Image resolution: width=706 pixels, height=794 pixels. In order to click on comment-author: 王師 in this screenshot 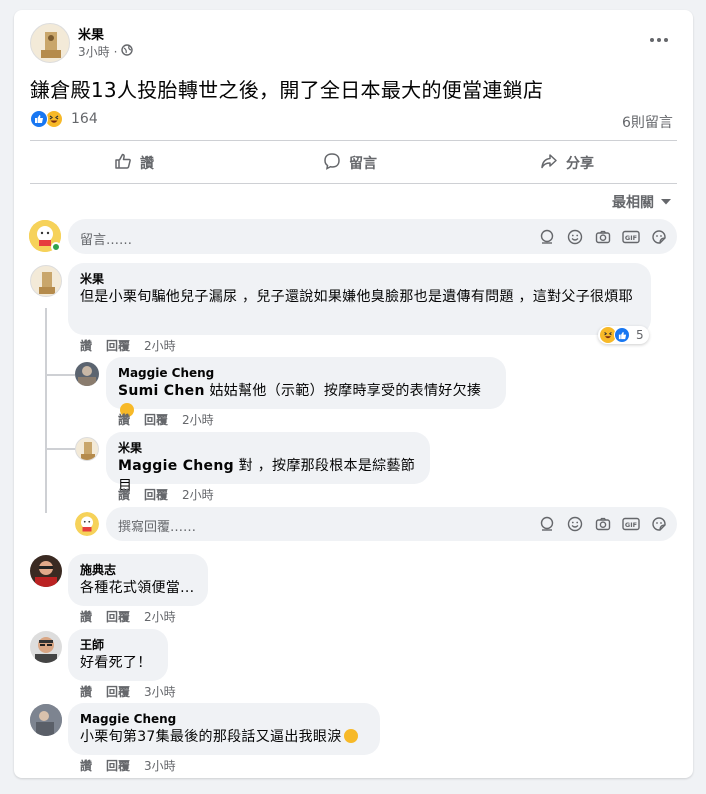, I will do `click(118, 645)`.